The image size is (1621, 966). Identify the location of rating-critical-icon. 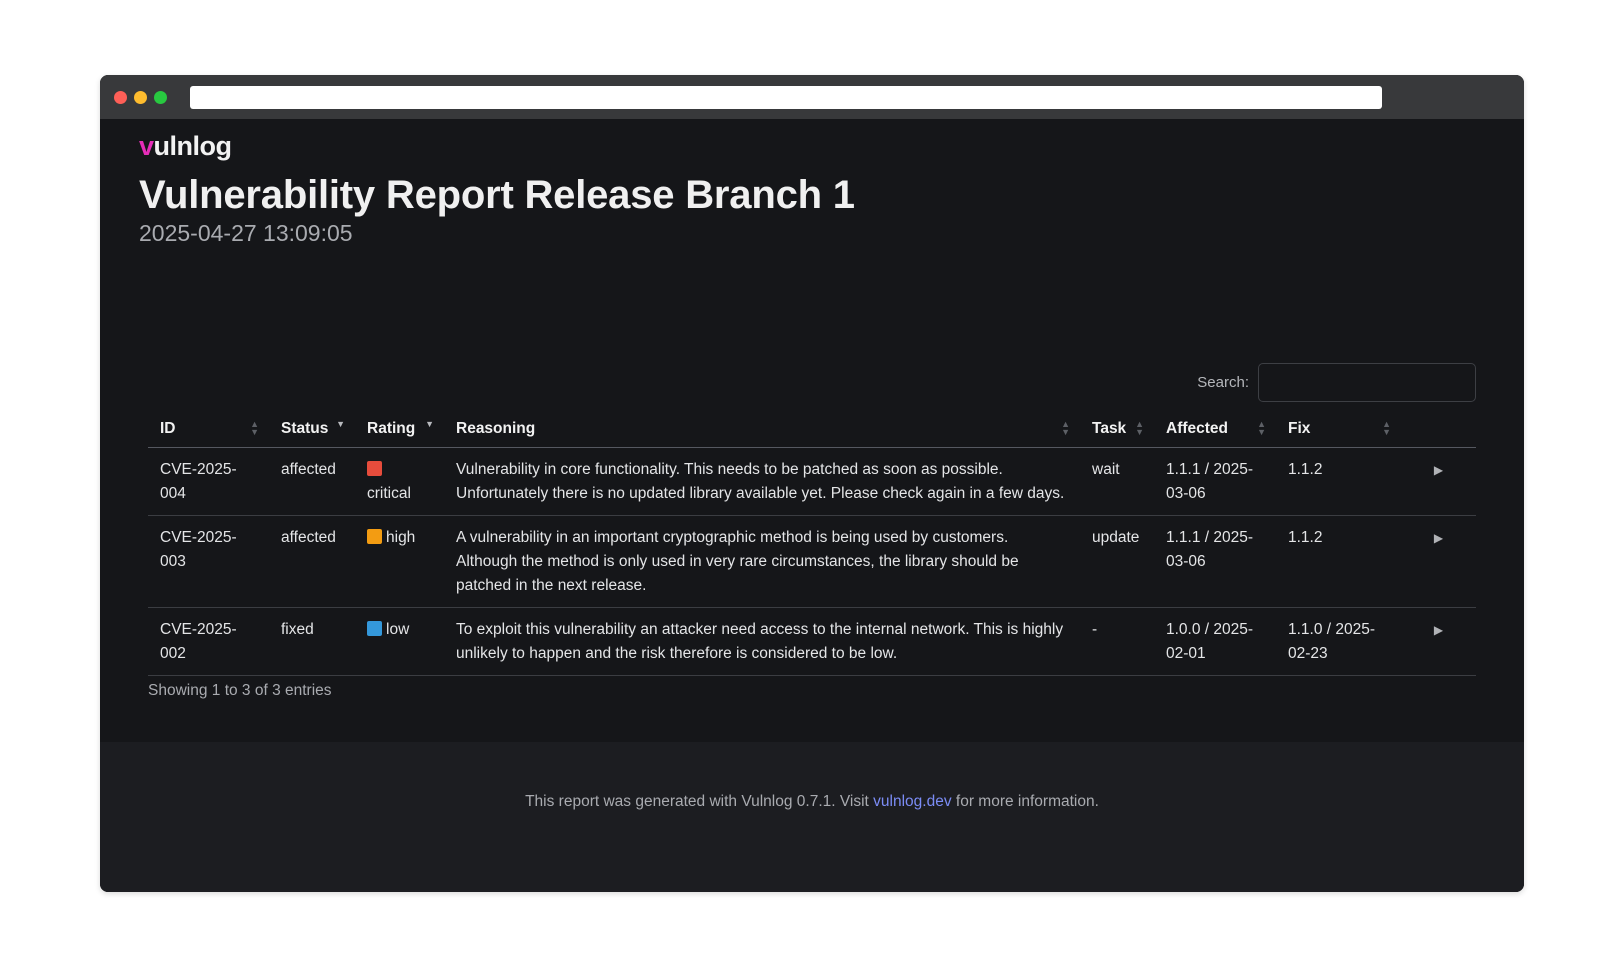
(374, 468).